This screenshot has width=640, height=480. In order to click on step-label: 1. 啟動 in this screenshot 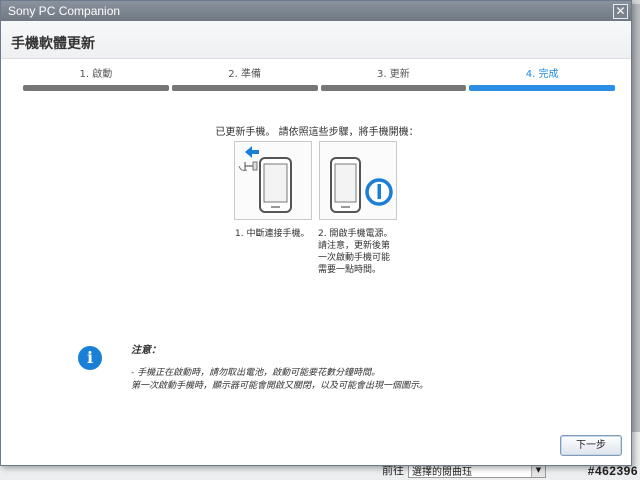, I will do `click(96, 74)`.